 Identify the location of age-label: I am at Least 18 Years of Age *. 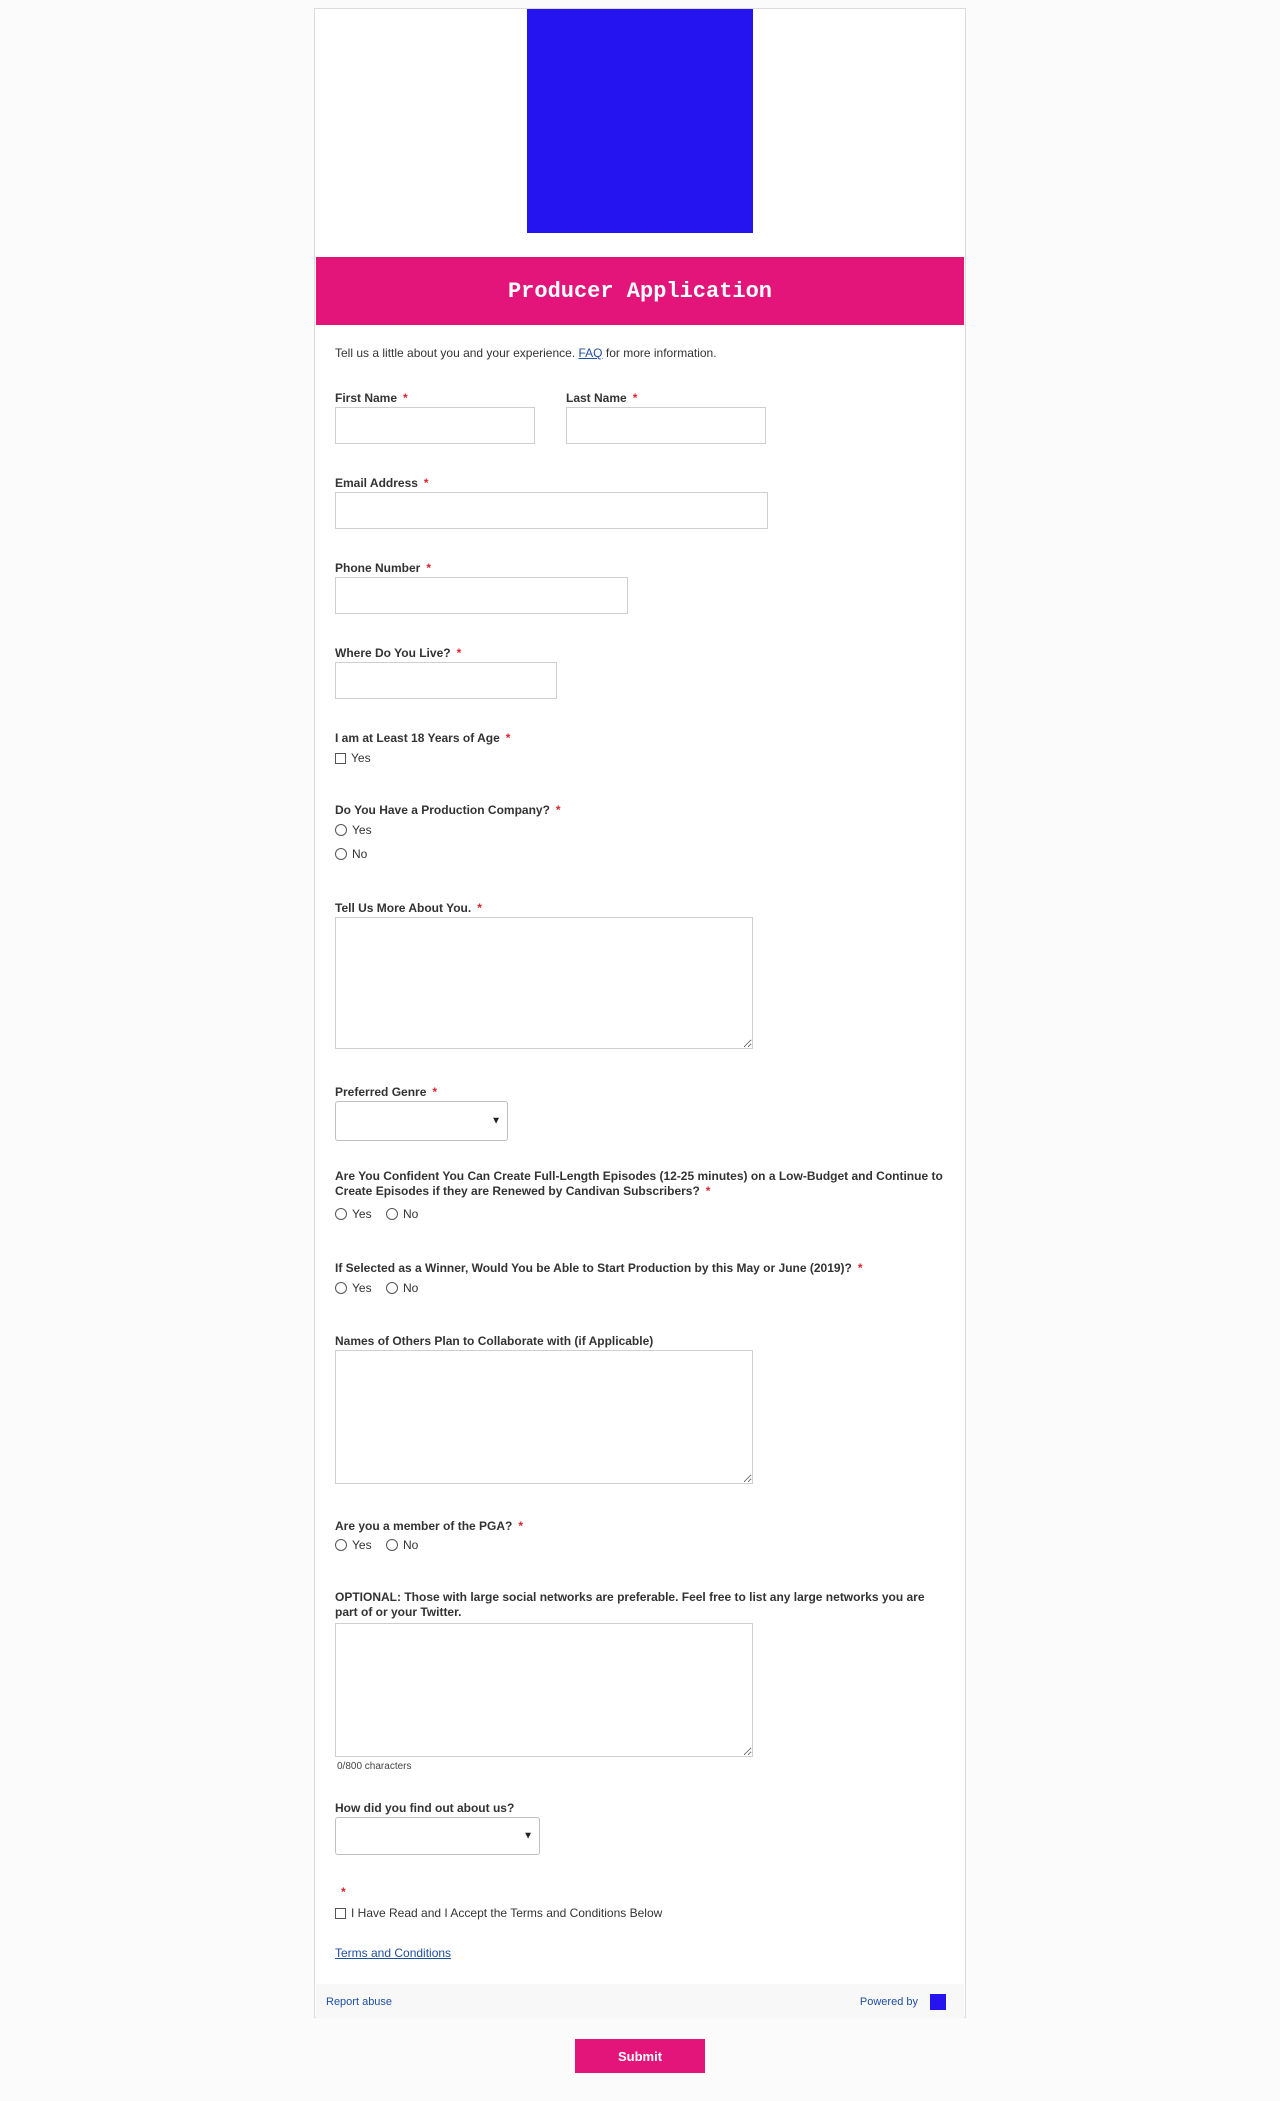
(423, 738).